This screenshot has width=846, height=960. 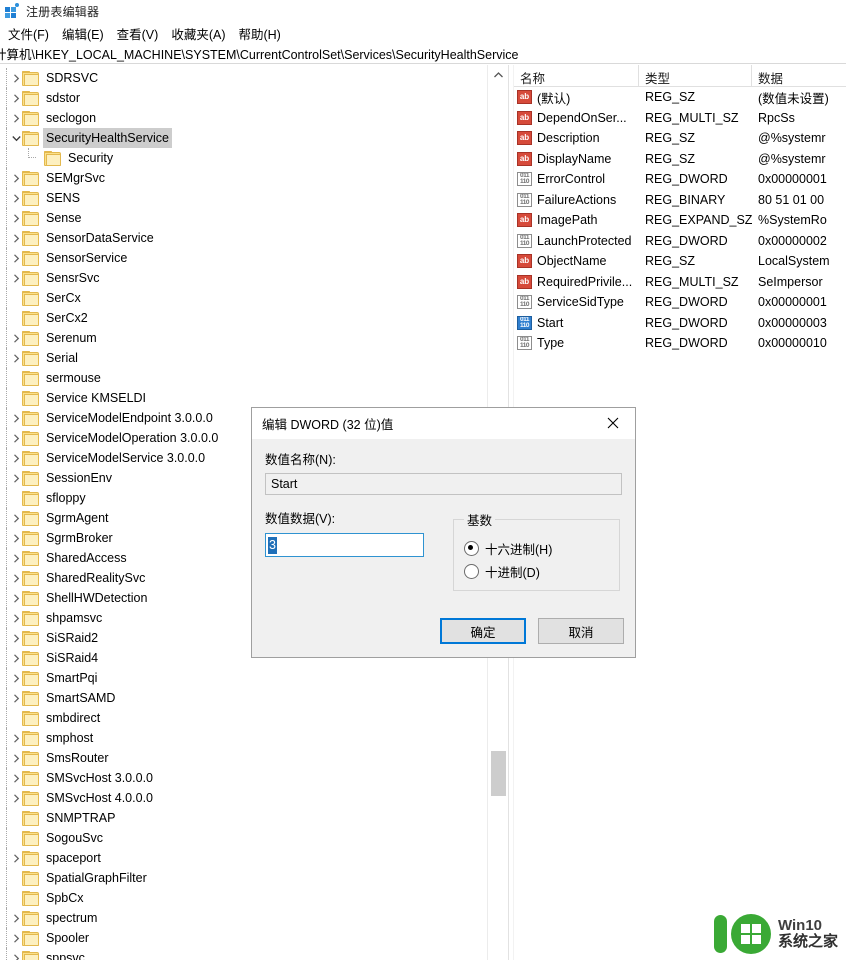 What do you see at coordinates (243, 718) in the screenshot?
I see `tree-item-smbdirect: smbdirect` at bounding box center [243, 718].